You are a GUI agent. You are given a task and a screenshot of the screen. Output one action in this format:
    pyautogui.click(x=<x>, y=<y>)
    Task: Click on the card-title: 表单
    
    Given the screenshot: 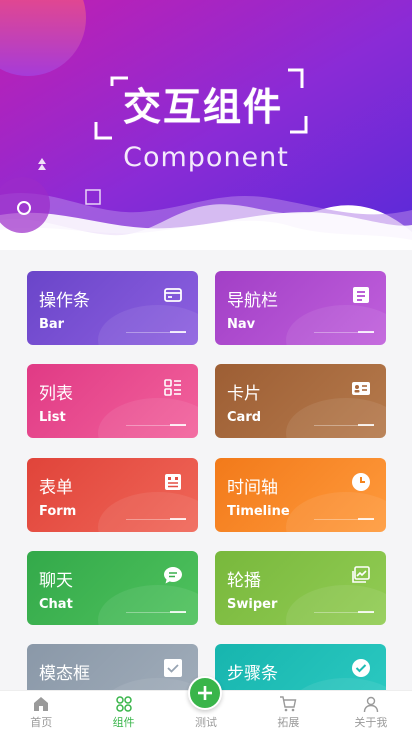 What is the action you would take?
    pyautogui.click(x=56, y=488)
    